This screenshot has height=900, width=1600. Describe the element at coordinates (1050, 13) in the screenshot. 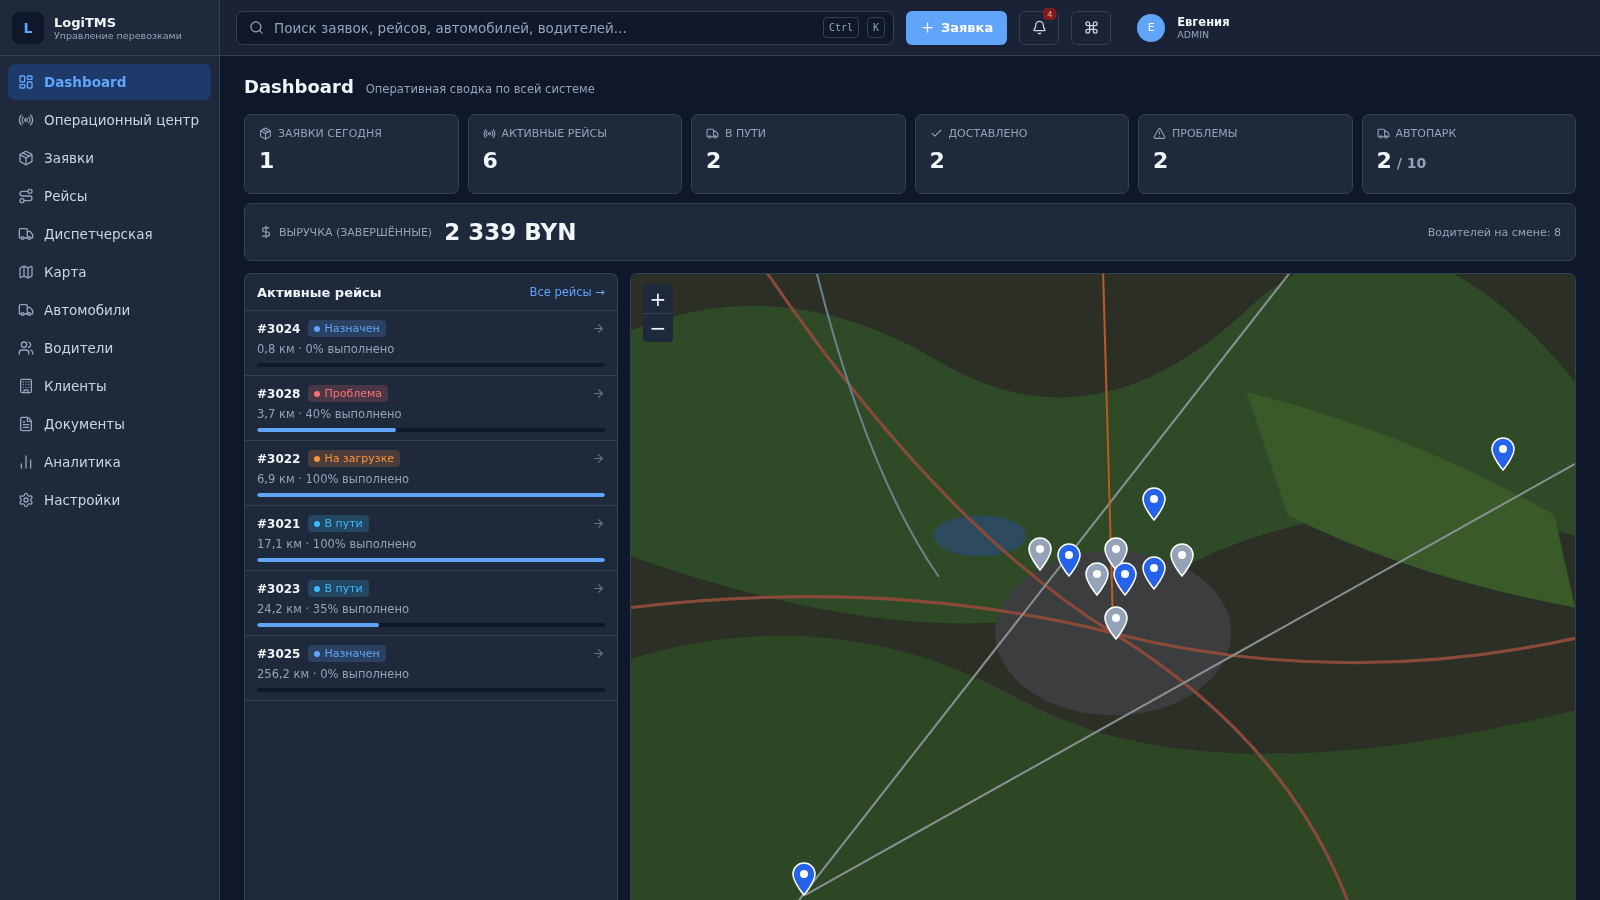

I see `notification-count: 4` at that location.